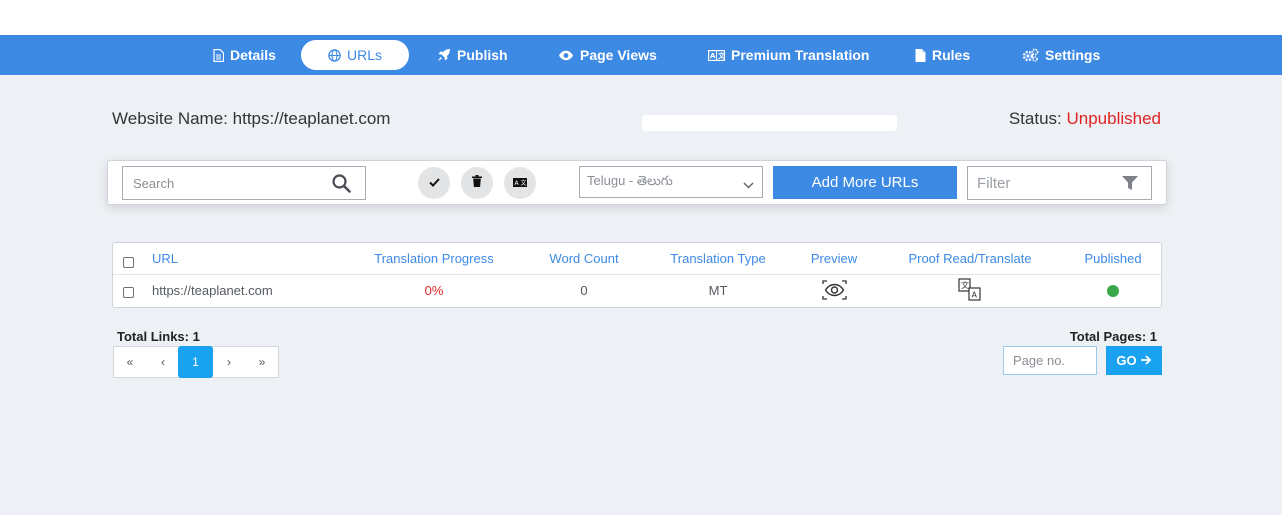  I want to click on tab-details: Details, so click(244, 55).